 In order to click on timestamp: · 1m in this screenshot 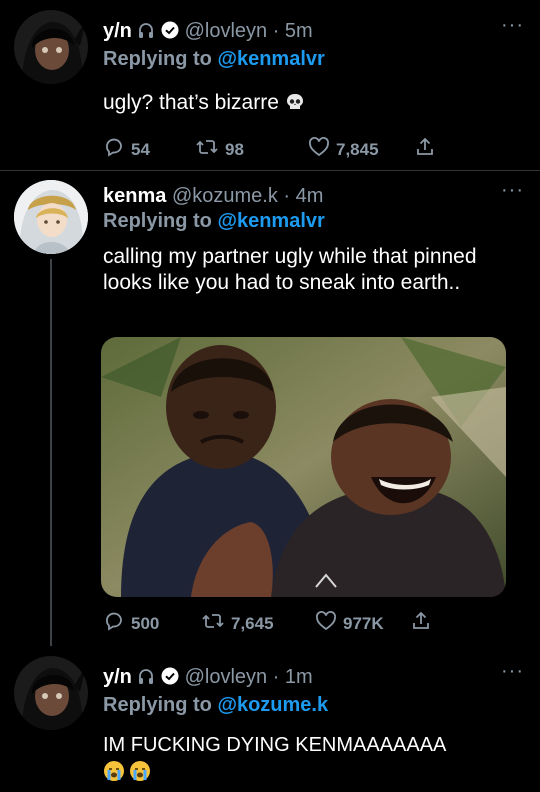, I will do `click(293, 677)`.